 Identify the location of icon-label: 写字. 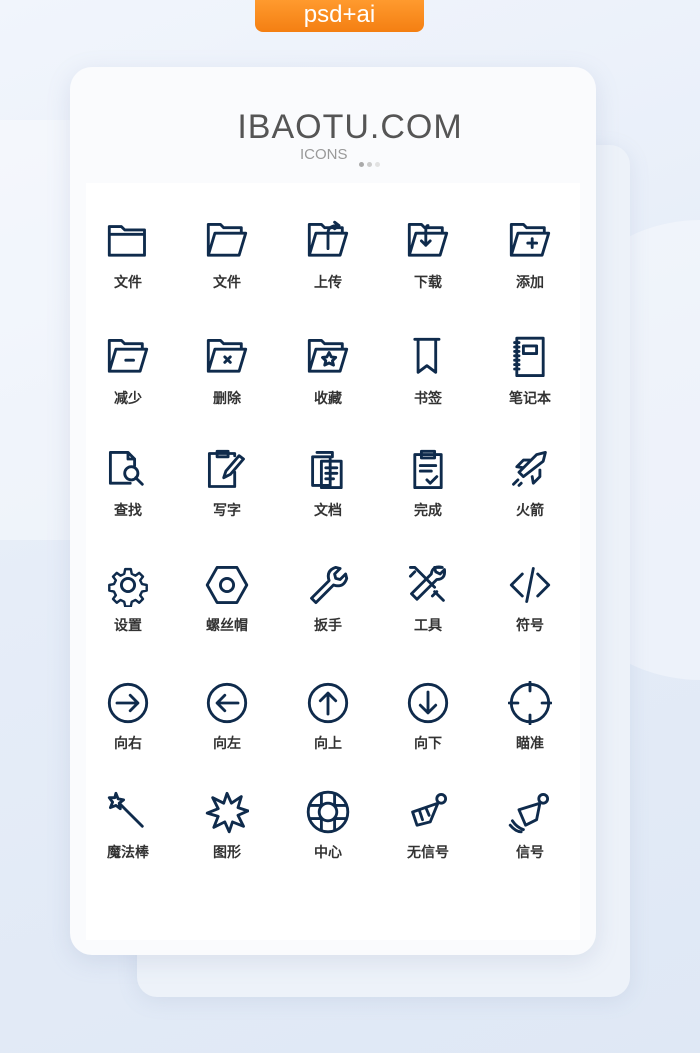
(227, 511).